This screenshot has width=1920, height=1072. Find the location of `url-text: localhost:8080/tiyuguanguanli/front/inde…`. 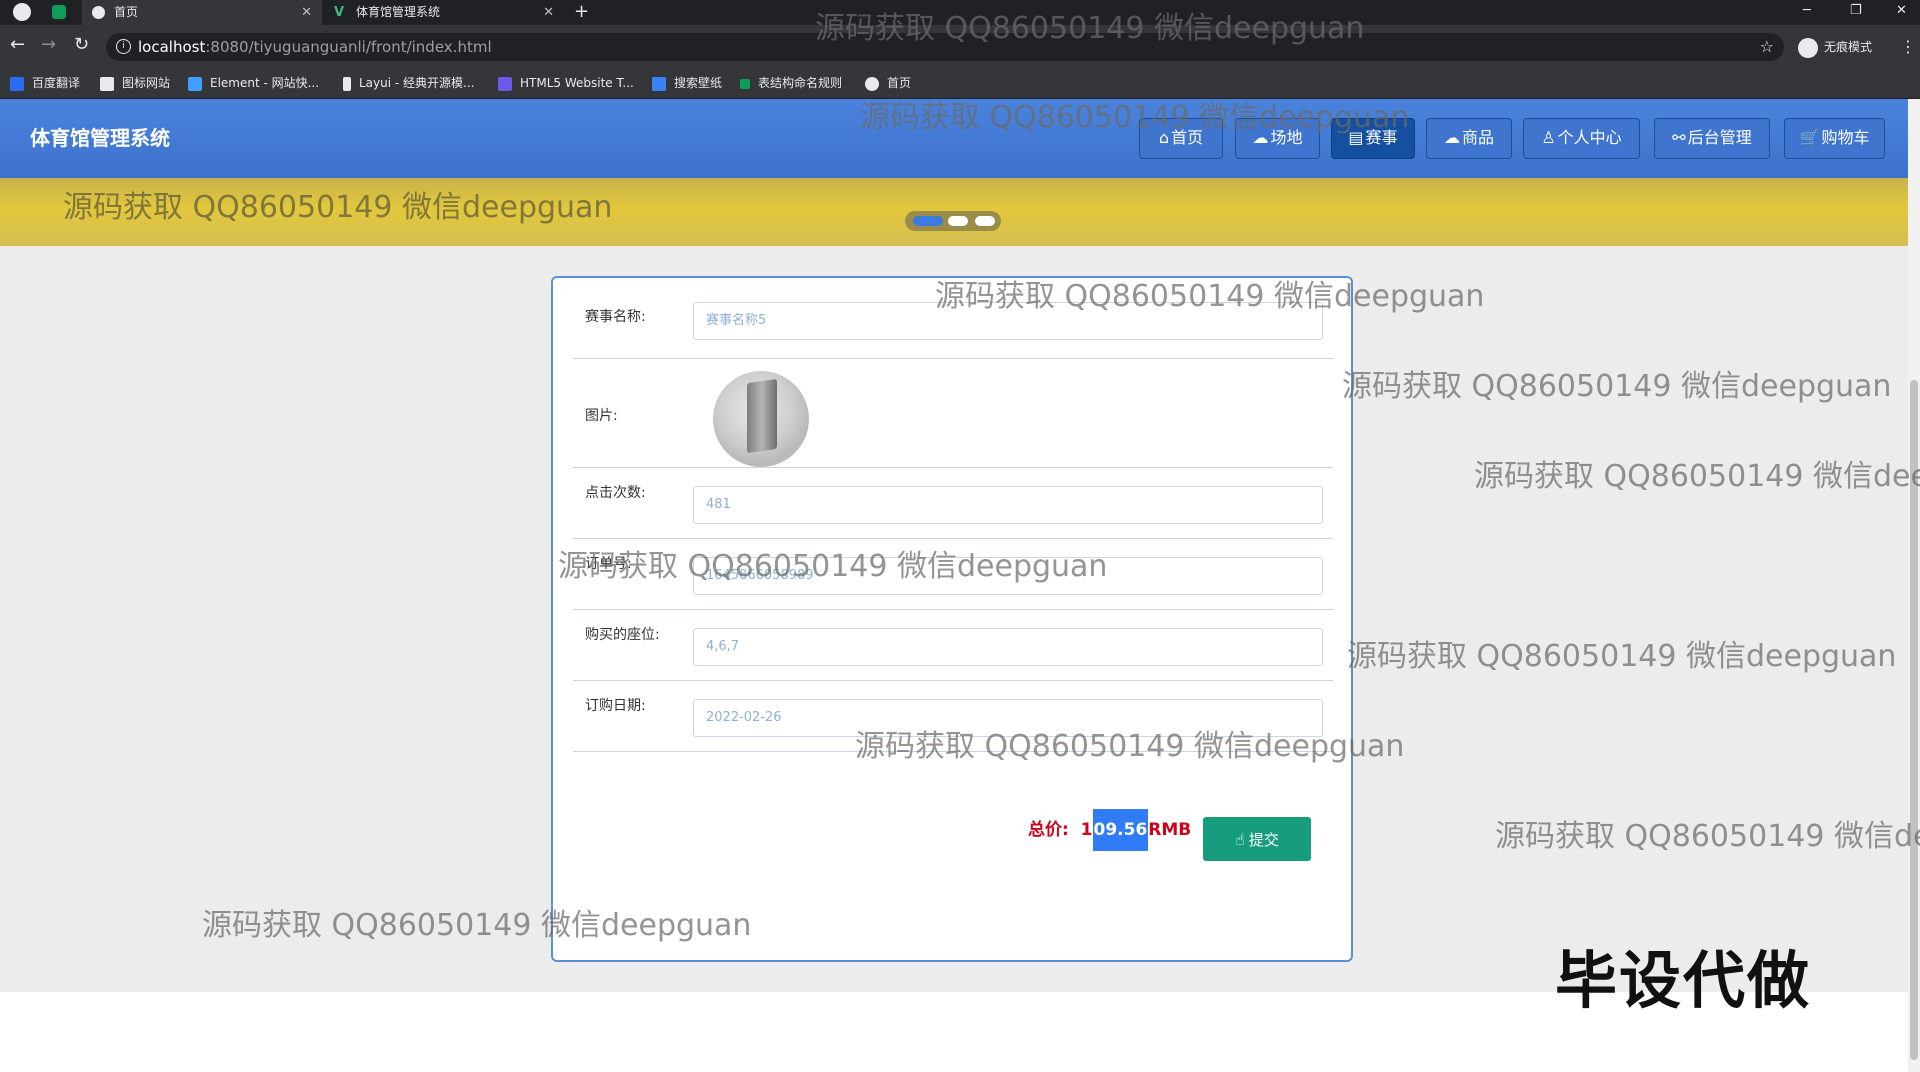

url-text: localhost:8080/tiyuguanguanli/front/inde… is located at coordinates (315, 47).